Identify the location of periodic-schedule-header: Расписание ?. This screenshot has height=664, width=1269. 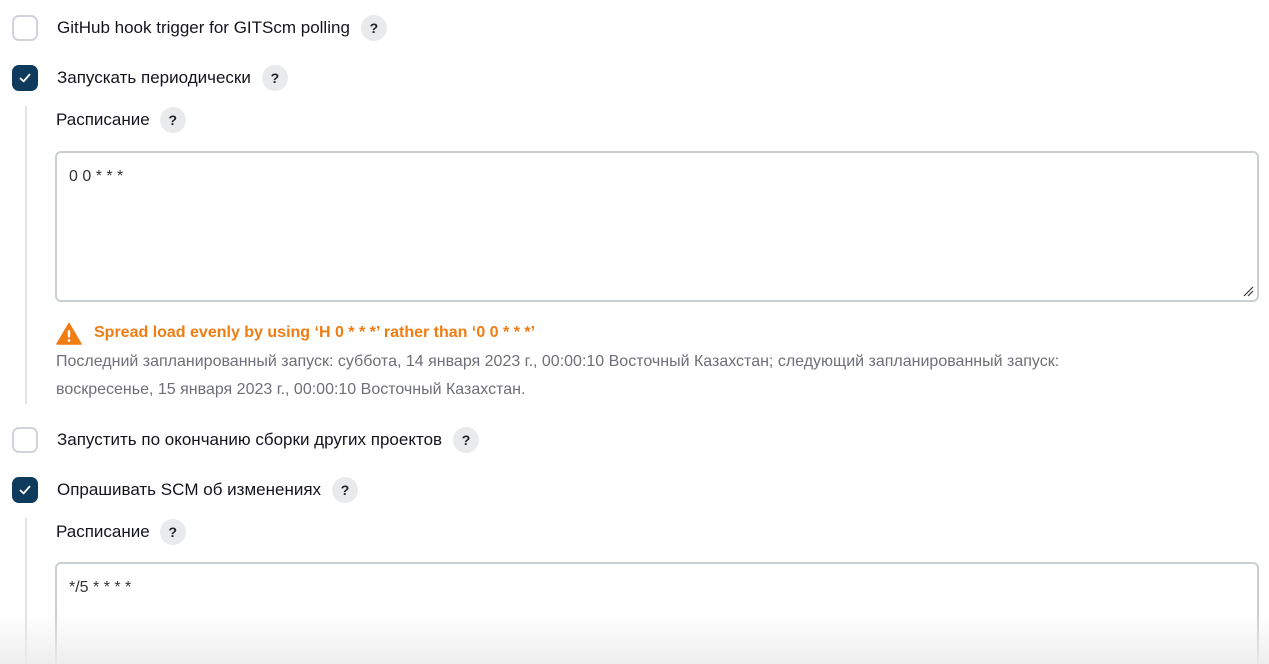
(121, 120).